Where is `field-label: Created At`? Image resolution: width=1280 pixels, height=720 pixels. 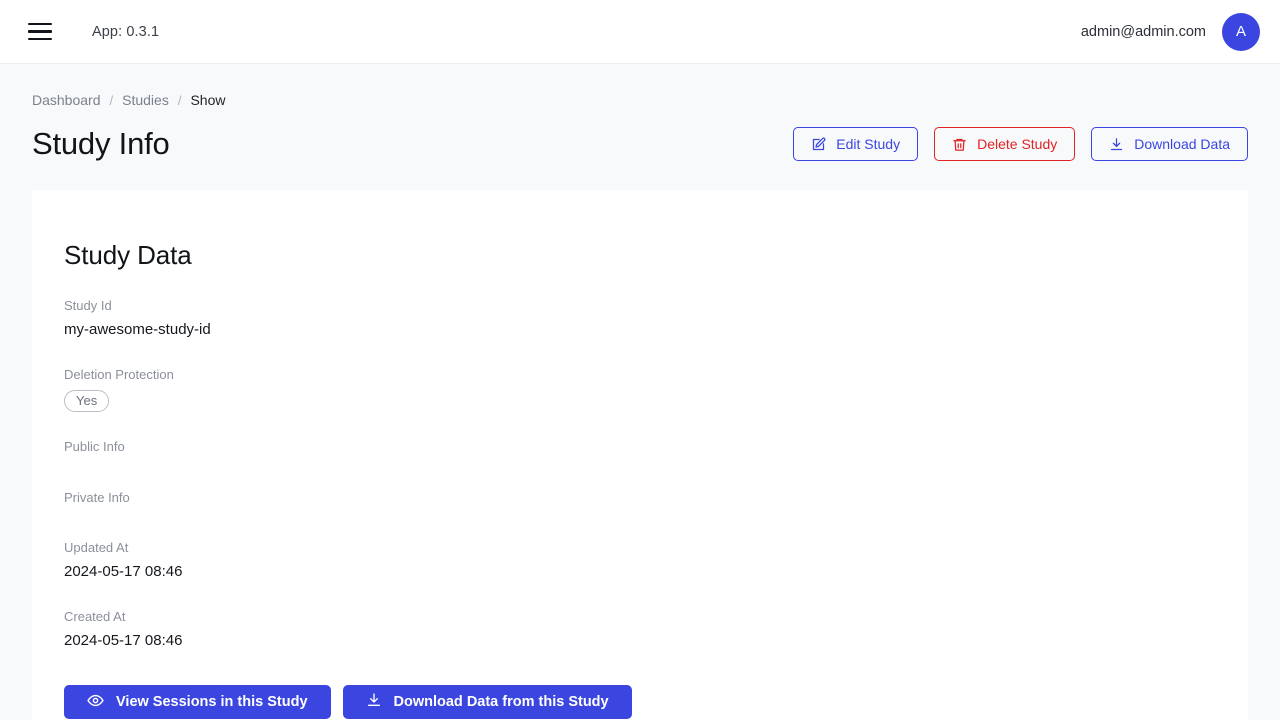 field-label: Created At is located at coordinates (95, 616).